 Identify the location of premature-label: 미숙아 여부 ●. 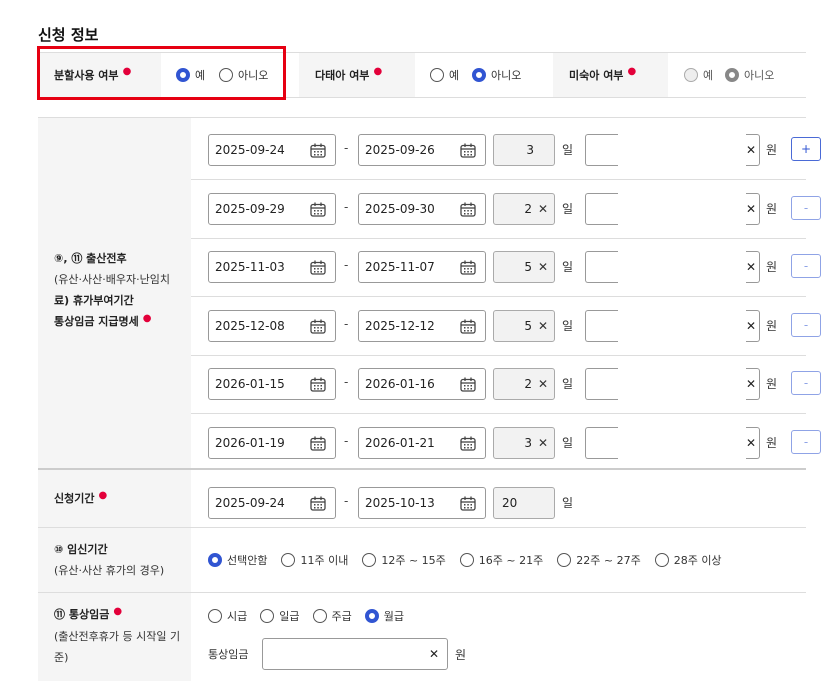
(610, 75).